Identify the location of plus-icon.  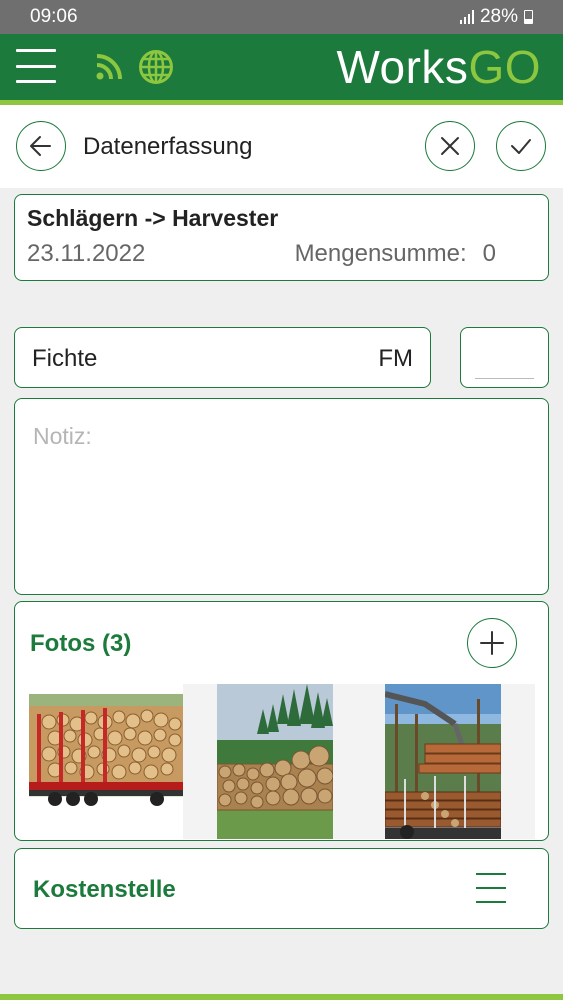
(492, 643).